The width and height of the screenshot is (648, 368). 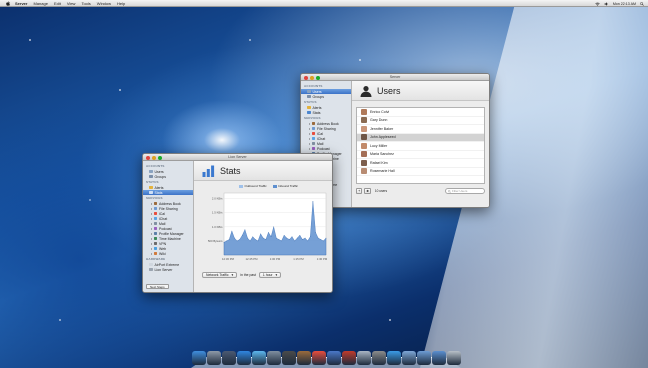 What do you see at coordinates (363, 358) in the screenshot?
I see `preview-icon` at bounding box center [363, 358].